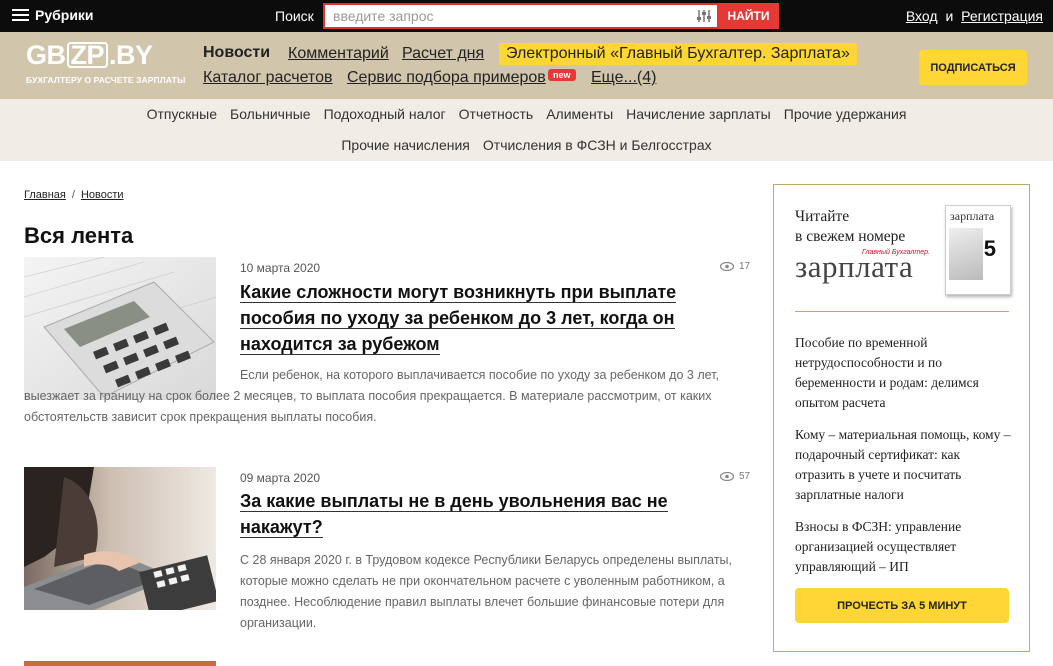  Describe the element at coordinates (64, 15) in the screenshot. I see `rubrics-menu-label: Рубрики` at that location.